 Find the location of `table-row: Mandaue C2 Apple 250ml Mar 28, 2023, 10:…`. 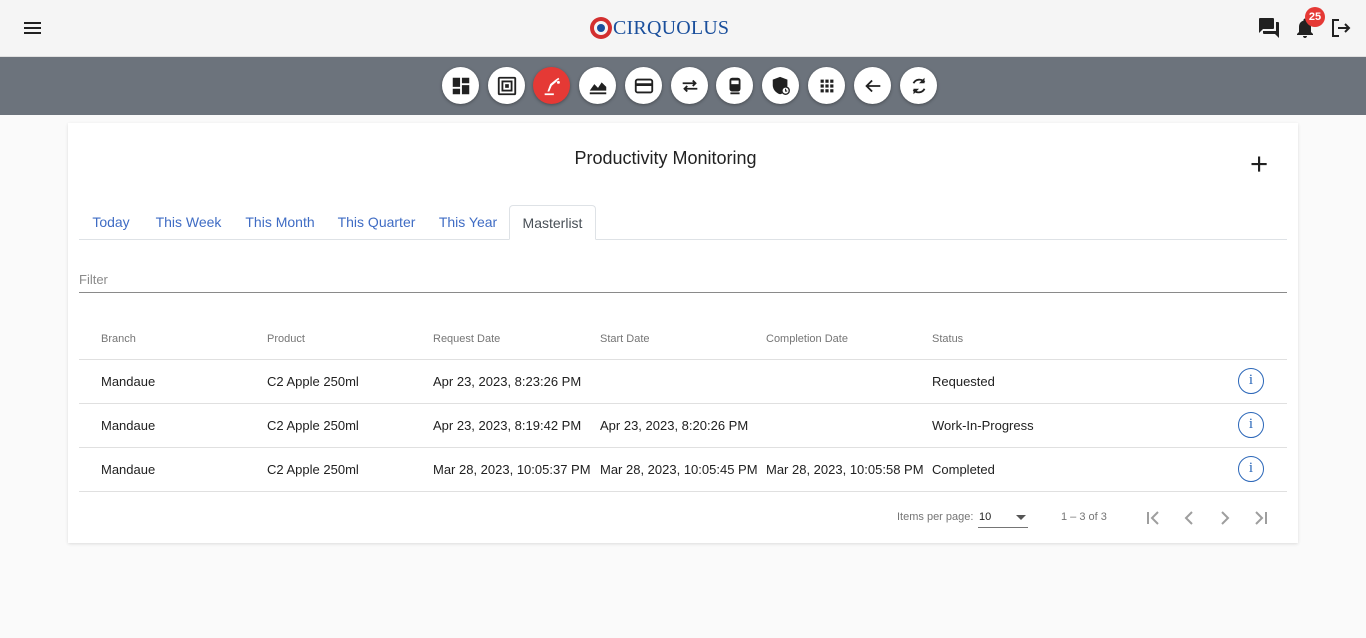

table-row: Mandaue C2 Apple 250ml Mar 28, 2023, 10:… is located at coordinates (683, 470).